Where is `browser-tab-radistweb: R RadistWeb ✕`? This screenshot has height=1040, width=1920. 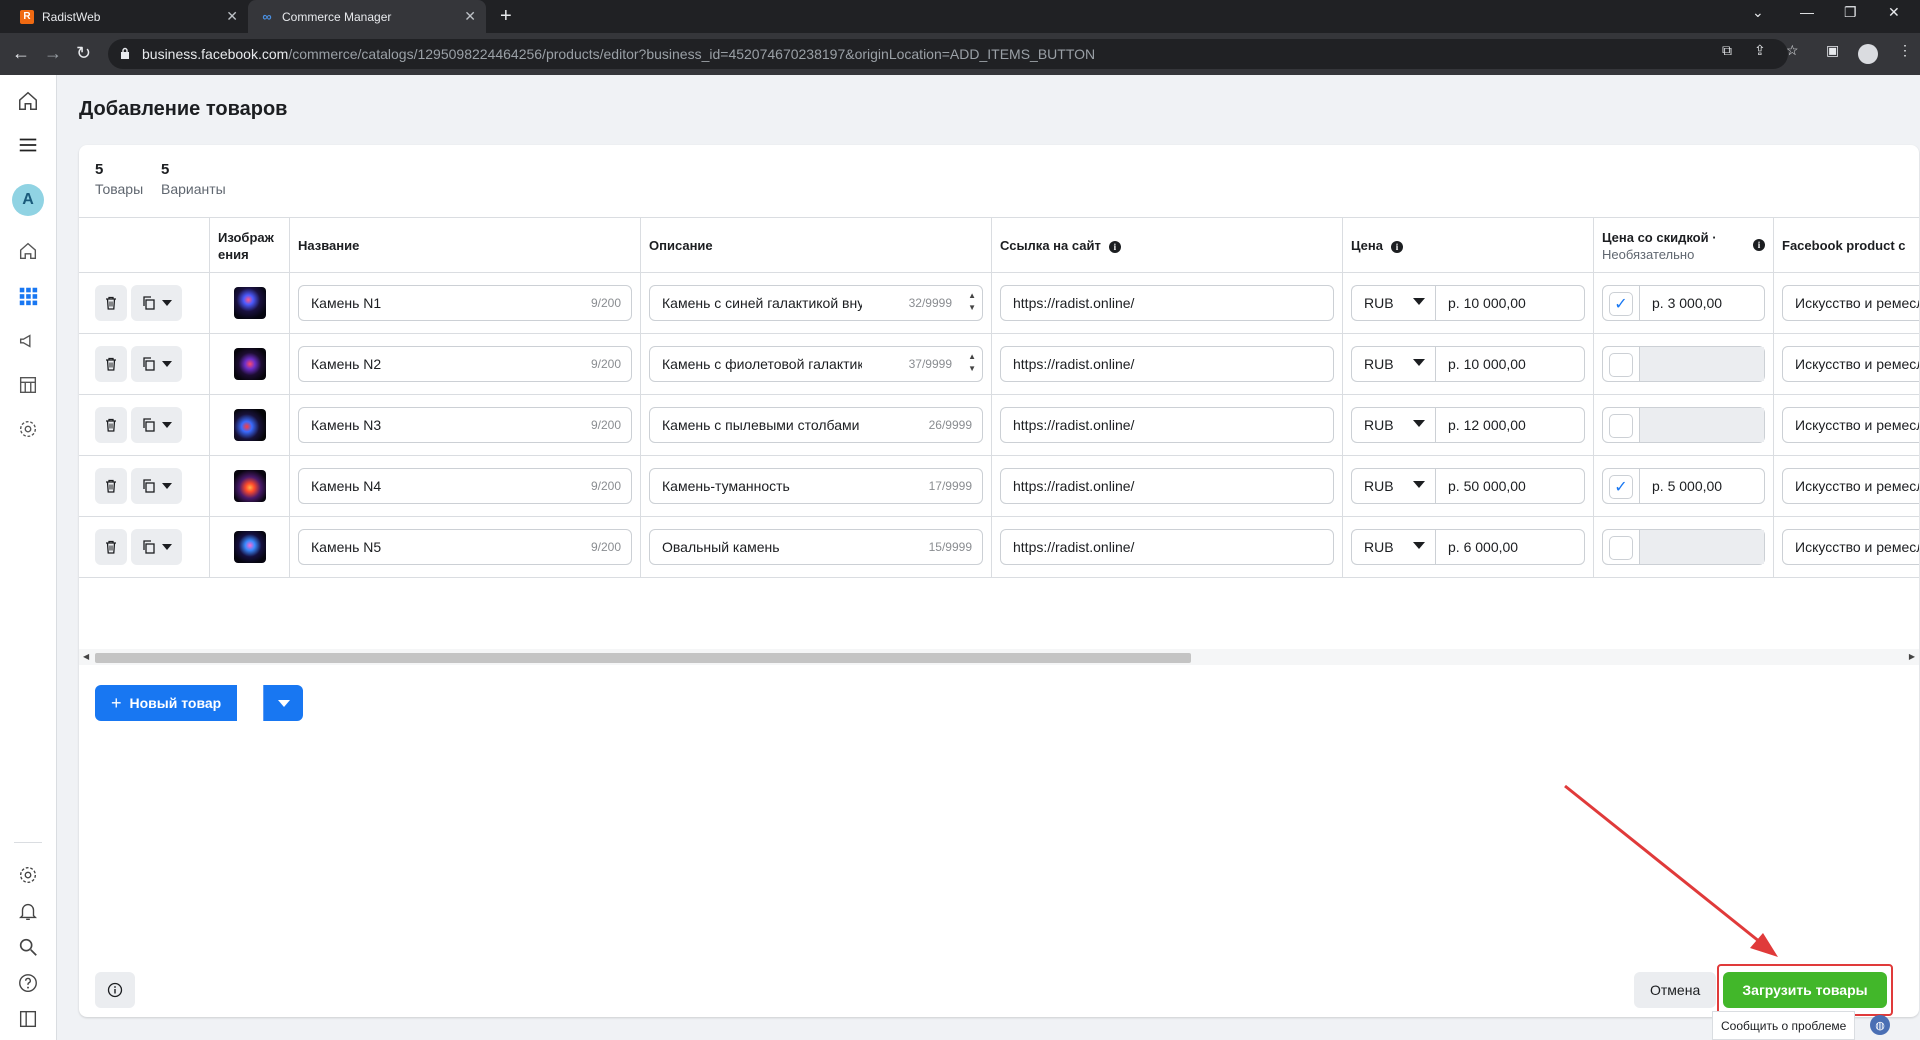
browser-tab-radistweb: R RadistWeb ✕ is located at coordinates (128, 16).